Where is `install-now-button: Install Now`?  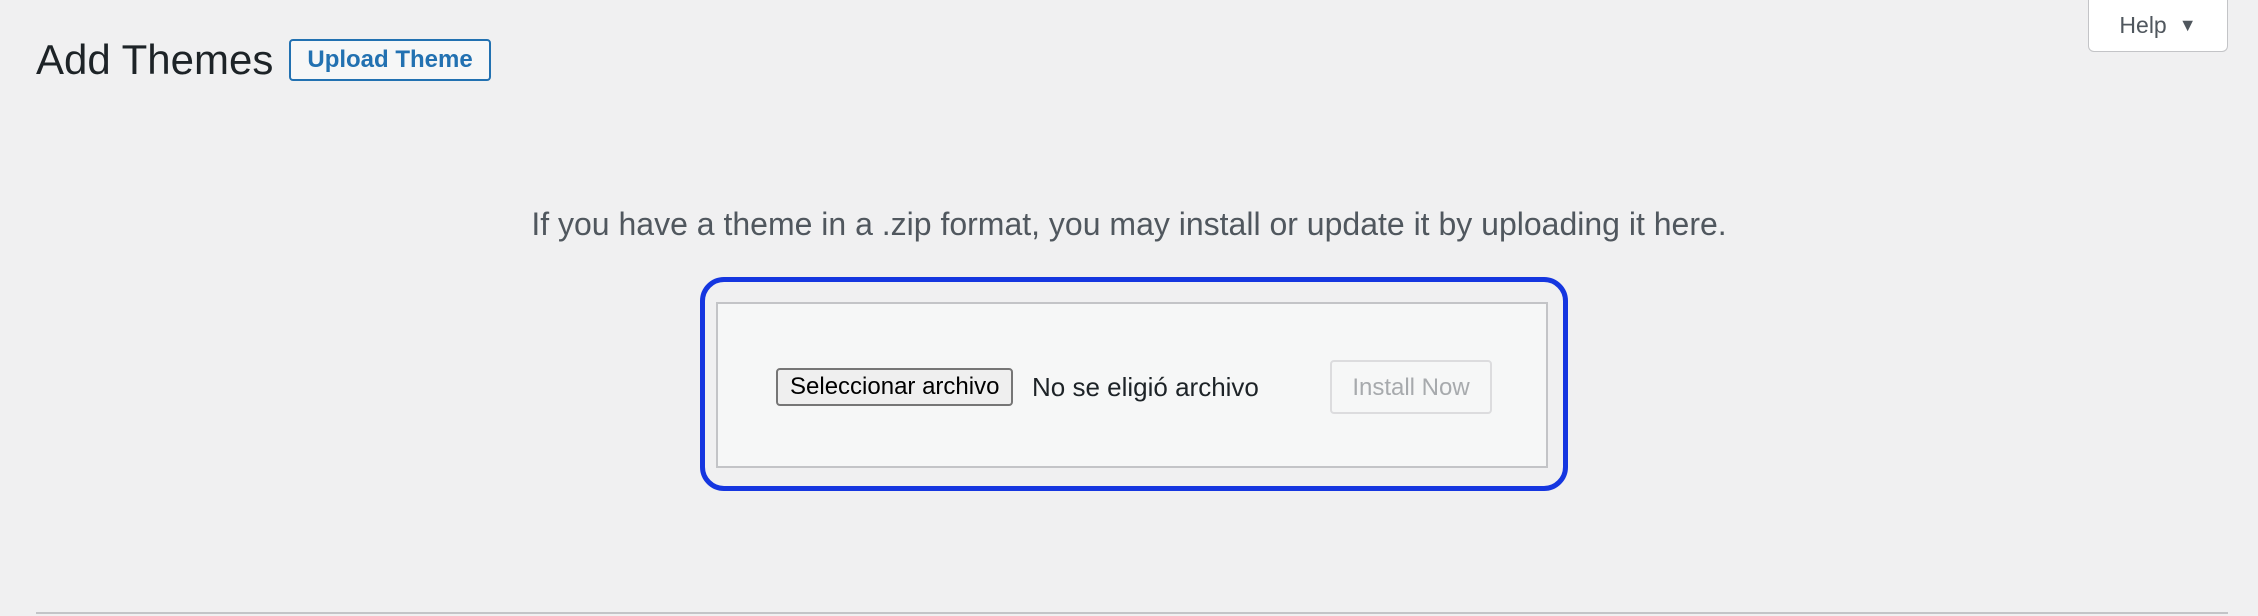 install-now-button: Install Now is located at coordinates (1411, 387).